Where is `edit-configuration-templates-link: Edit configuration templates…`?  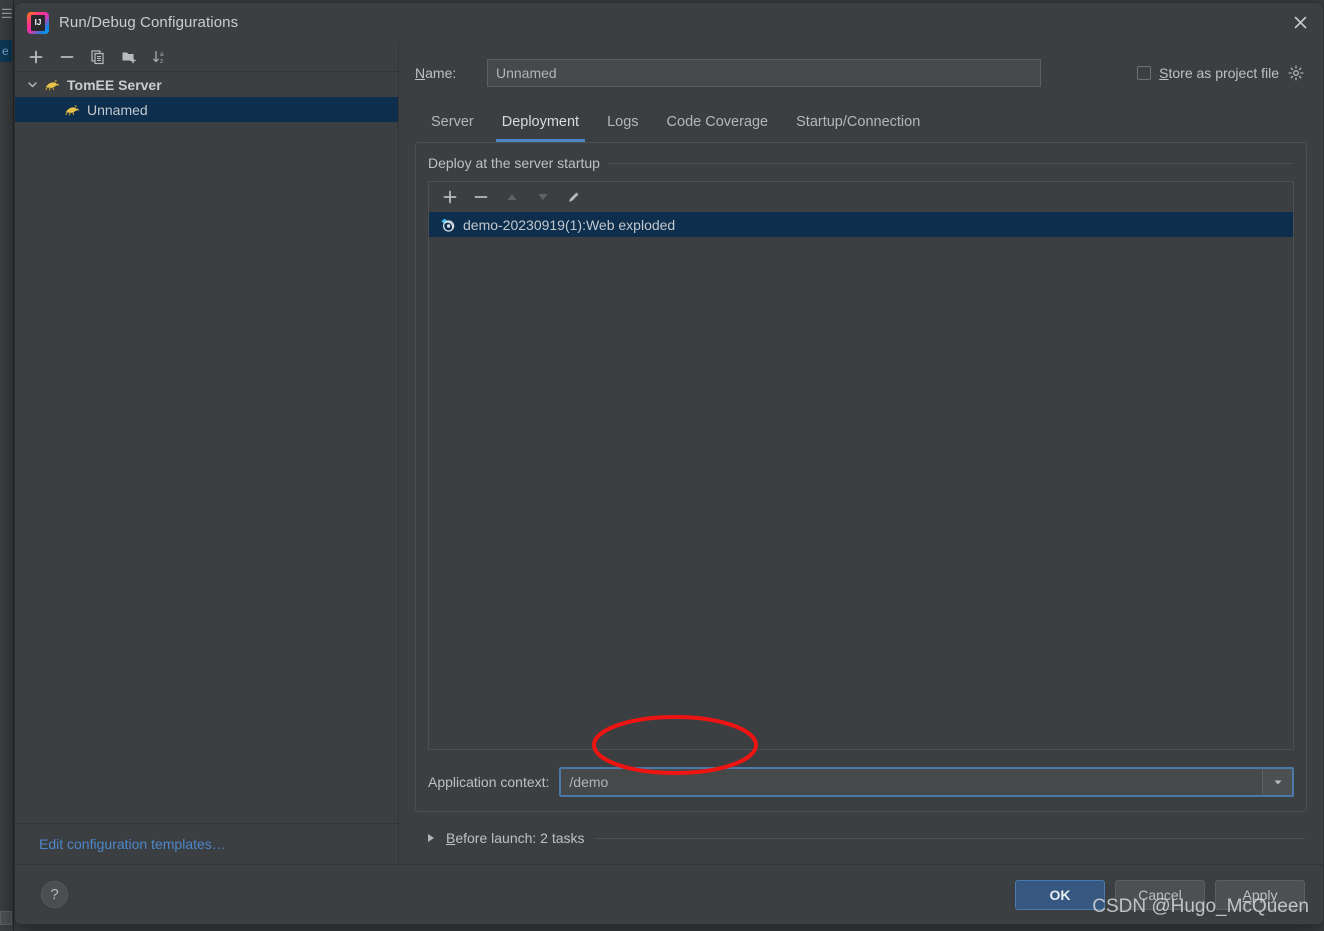
edit-configuration-templates-link: Edit configuration templates… is located at coordinates (132, 844).